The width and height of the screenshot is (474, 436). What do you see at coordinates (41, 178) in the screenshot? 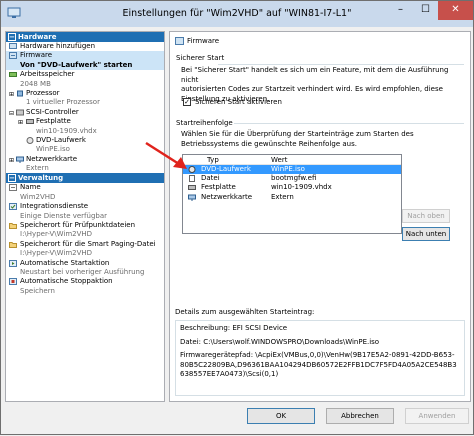
I see `management-header-label: Verwaltung` at bounding box center [41, 178].